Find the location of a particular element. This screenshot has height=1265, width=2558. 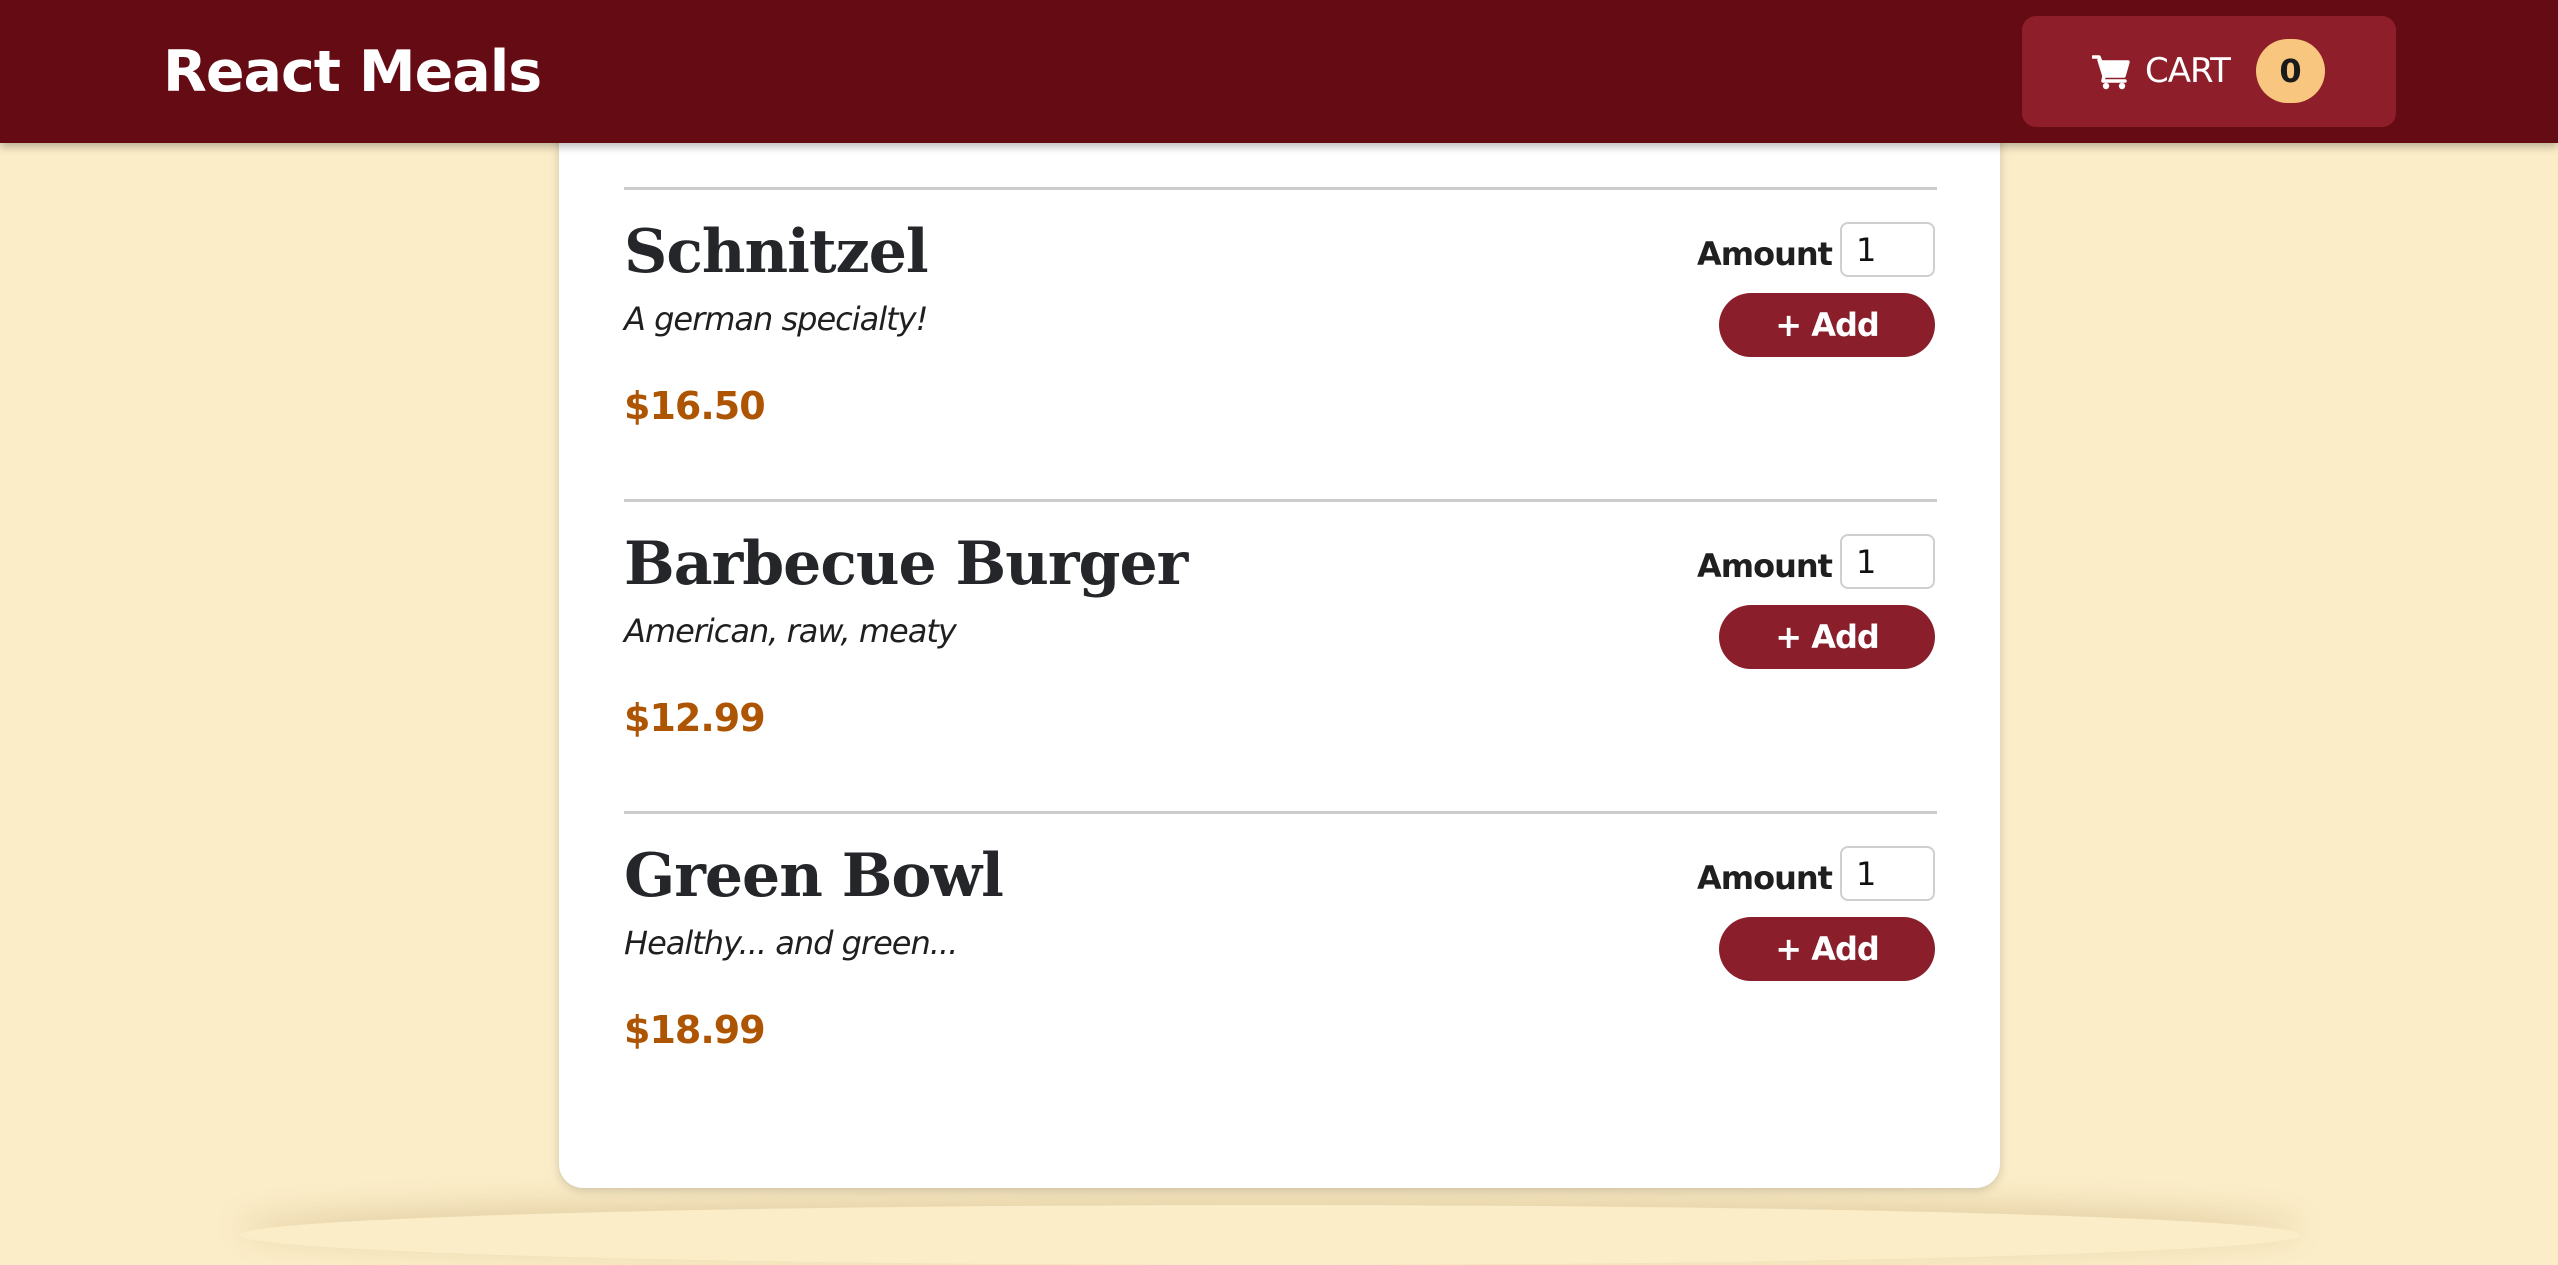

meal-description: A german specialty! is located at coordinates (776, 319).